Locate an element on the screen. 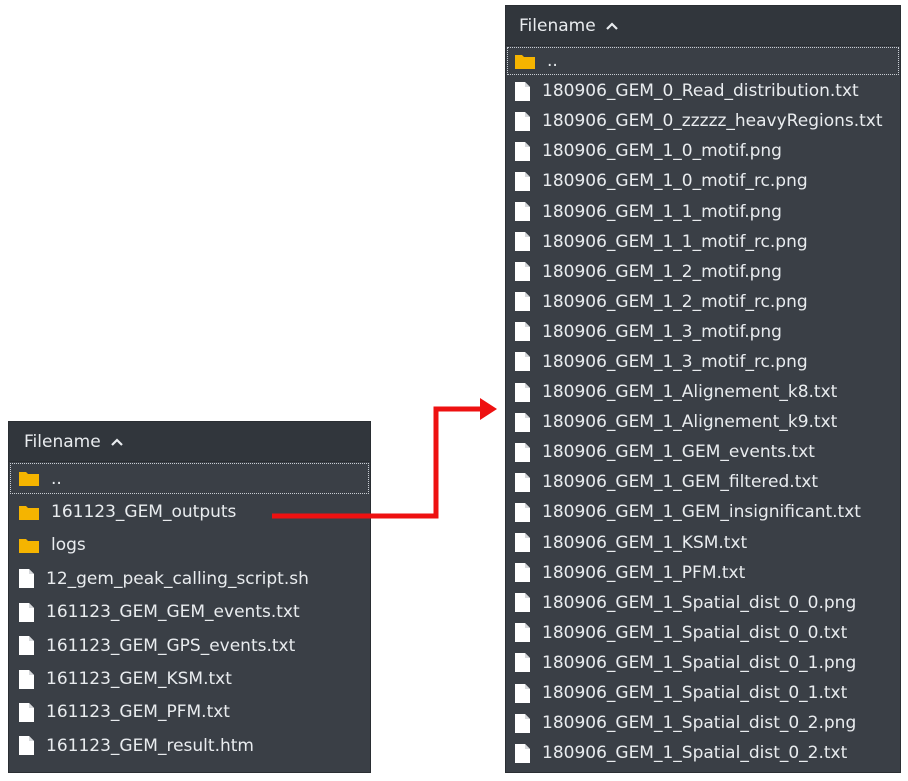  row-label: 161123_GEM_outputs is located at coordinates (144, 512).